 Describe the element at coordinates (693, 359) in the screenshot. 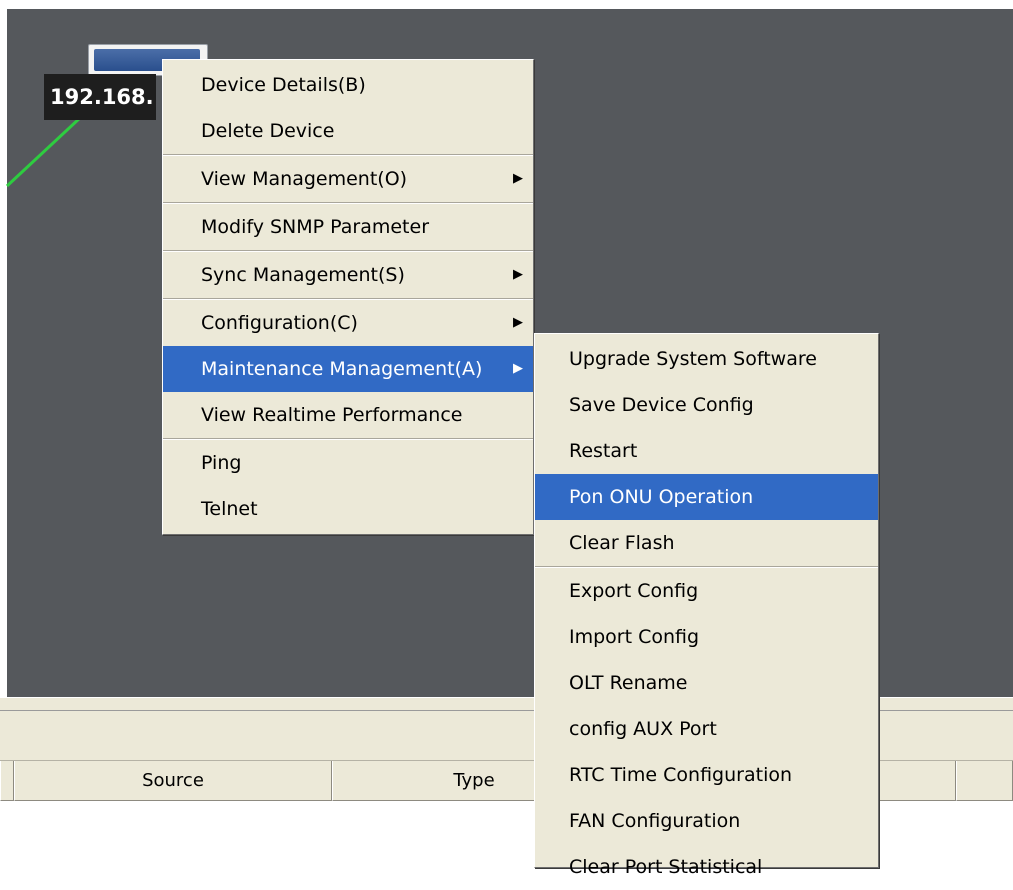

I see `menu-item-label: Upgrade System Software` at that location.